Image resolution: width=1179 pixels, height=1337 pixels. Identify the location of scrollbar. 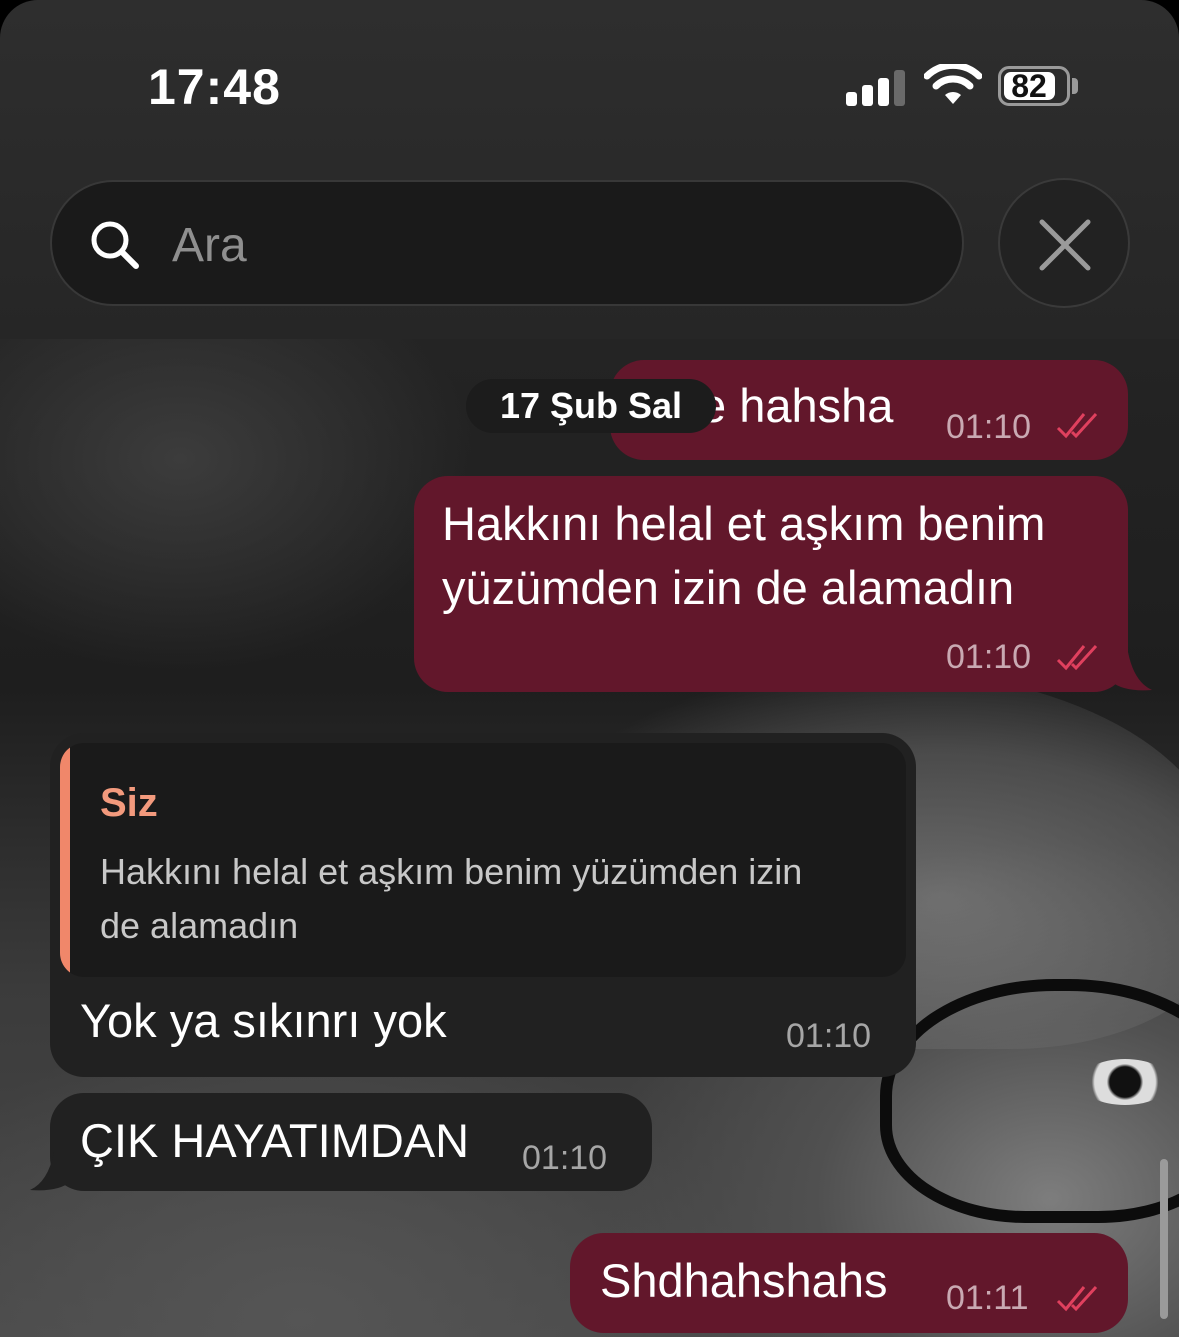
(1164, 1239).